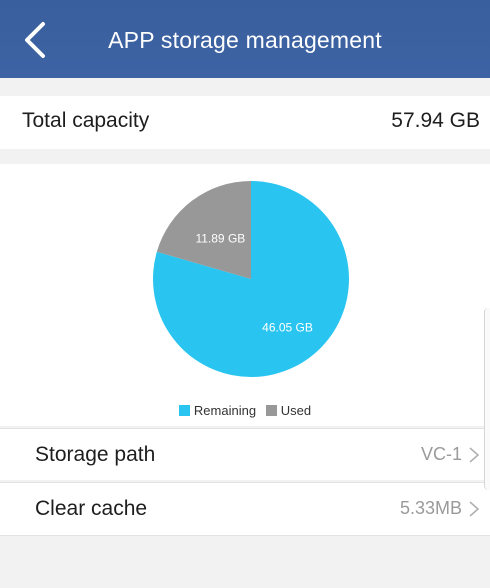 The width and height of the screenshot is (490, 588). What do you see at coordinates (86, 120) in the screenshot?
I see `total-capacity-label: Total capacity` at bounding box center [86, 120].